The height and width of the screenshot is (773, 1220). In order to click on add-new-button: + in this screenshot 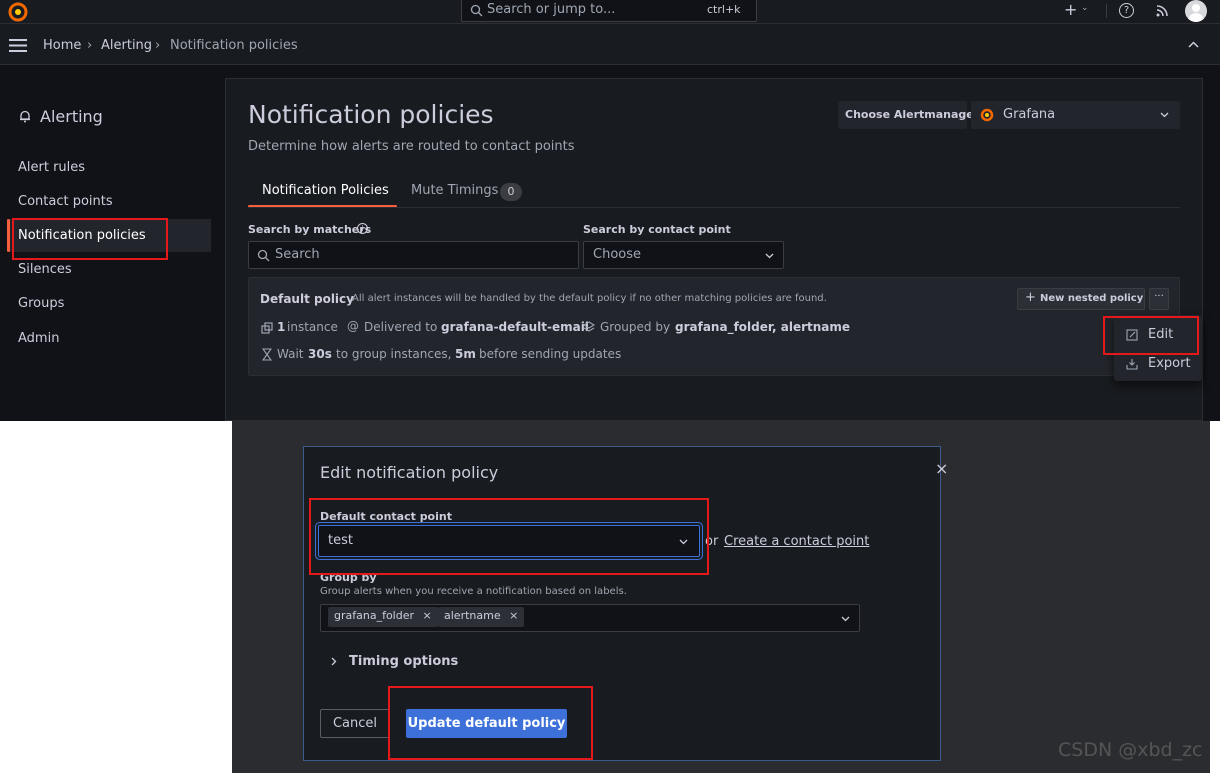, I will do `click(1070, 9)`.